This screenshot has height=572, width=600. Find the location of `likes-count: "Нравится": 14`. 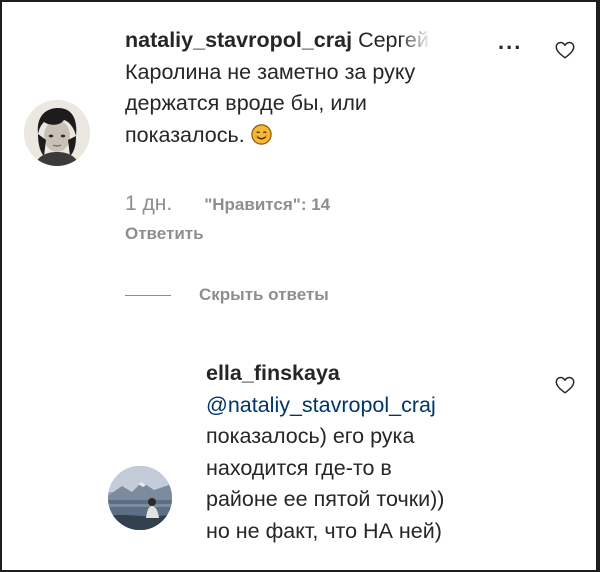

likes-count: "Нравится": 14 is located at coordinates (267, 204).